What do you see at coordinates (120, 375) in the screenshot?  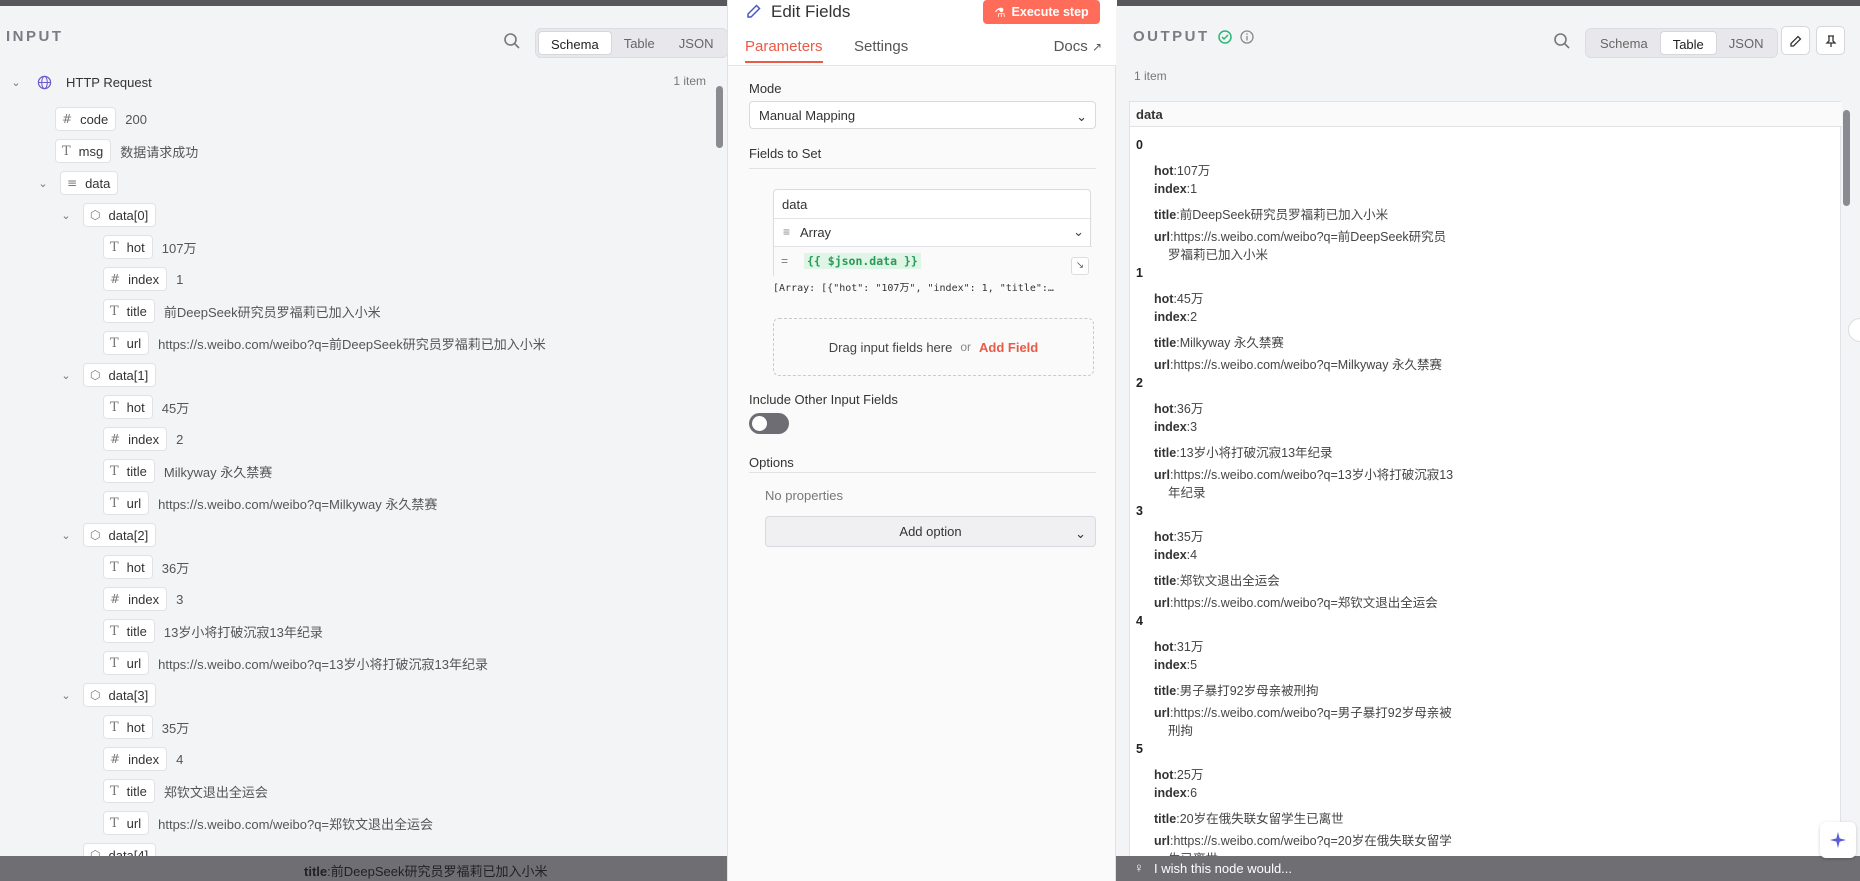 I see `field-pill: ⬡ data[1]` at bounding box center [120, 375].